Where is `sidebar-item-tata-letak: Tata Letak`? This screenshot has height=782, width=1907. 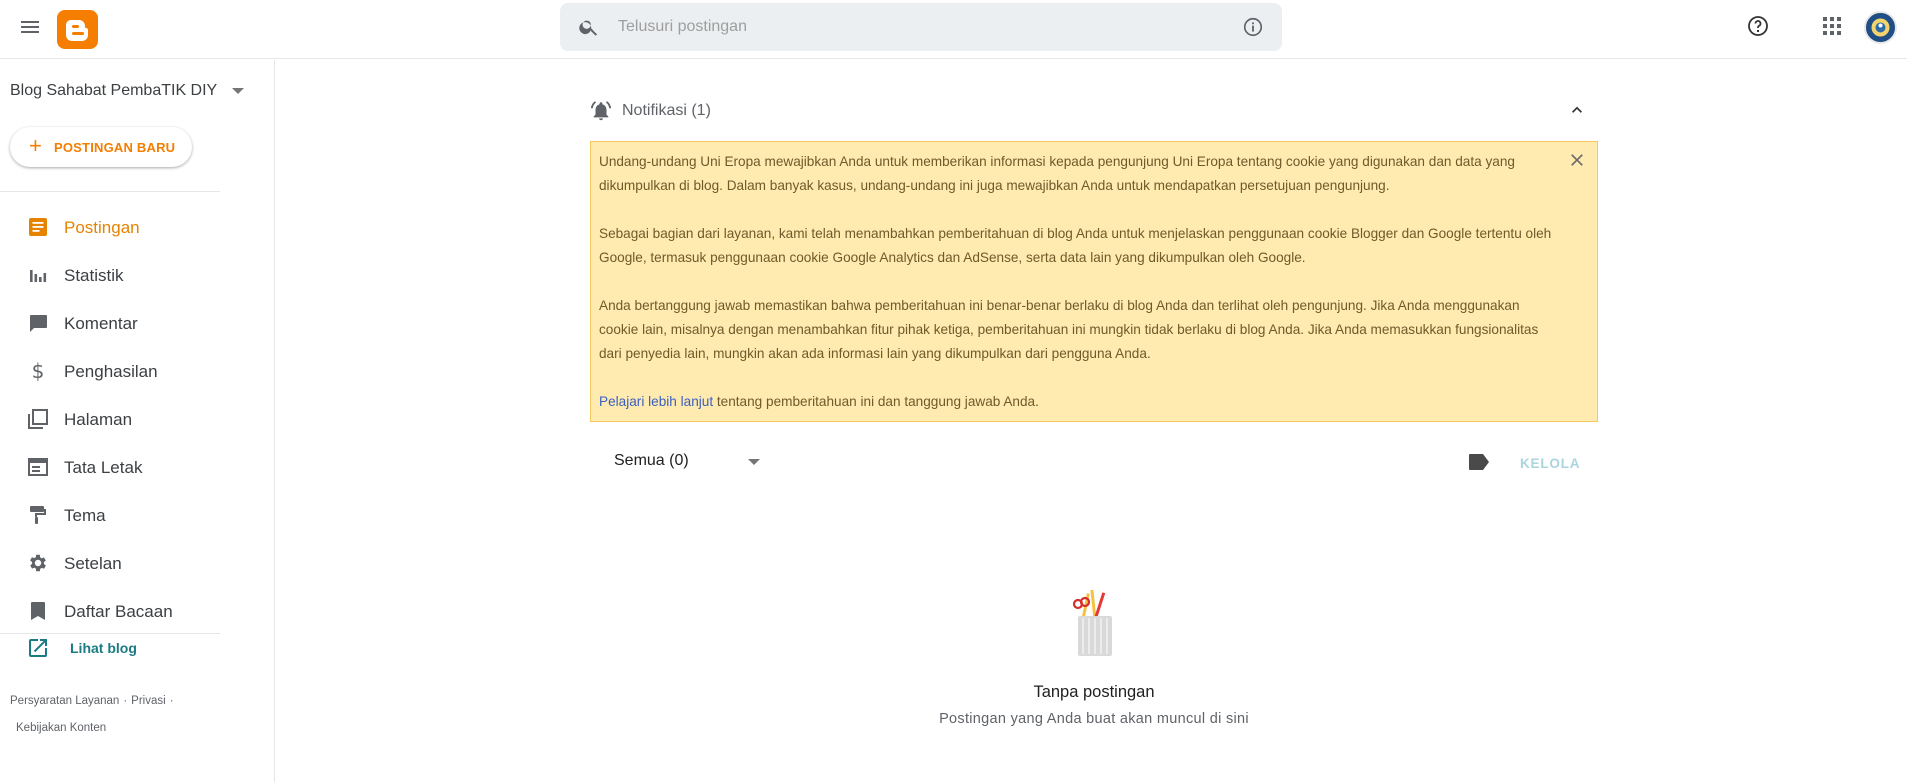 sidebar-item-tata-letak: Tata Letak is located at coordinates (137, 467).